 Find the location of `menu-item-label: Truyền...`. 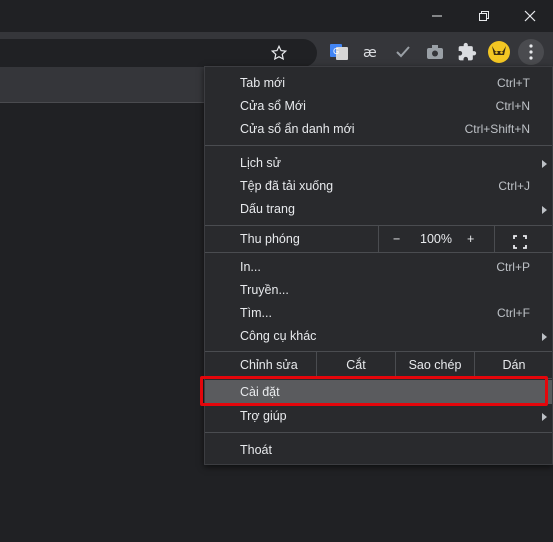

menu-item-label: Truyền... is located at coordinates (264, 290).